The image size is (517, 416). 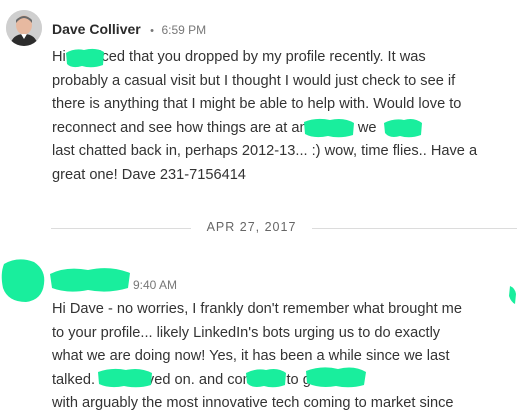 What do you see at coordinates (96, 29) in the screenshot?
I see `sender-name: Dave Colliver` at bounding box center [96, 29].